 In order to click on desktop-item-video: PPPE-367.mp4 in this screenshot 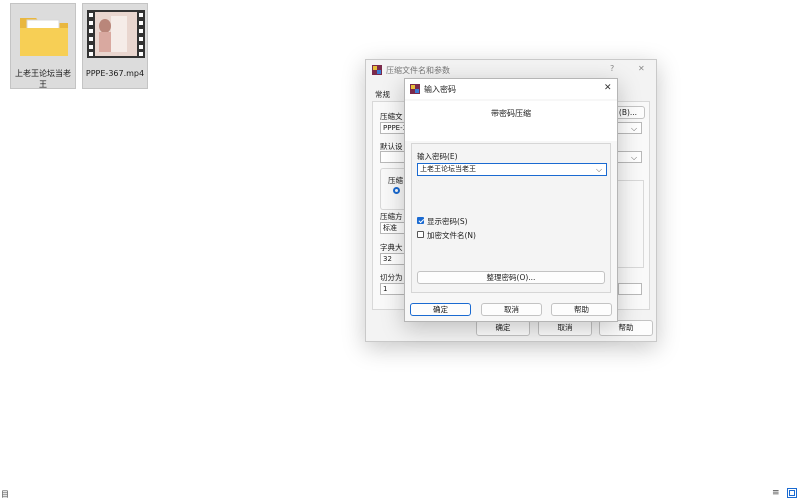, I will do `click(115, 46)`.